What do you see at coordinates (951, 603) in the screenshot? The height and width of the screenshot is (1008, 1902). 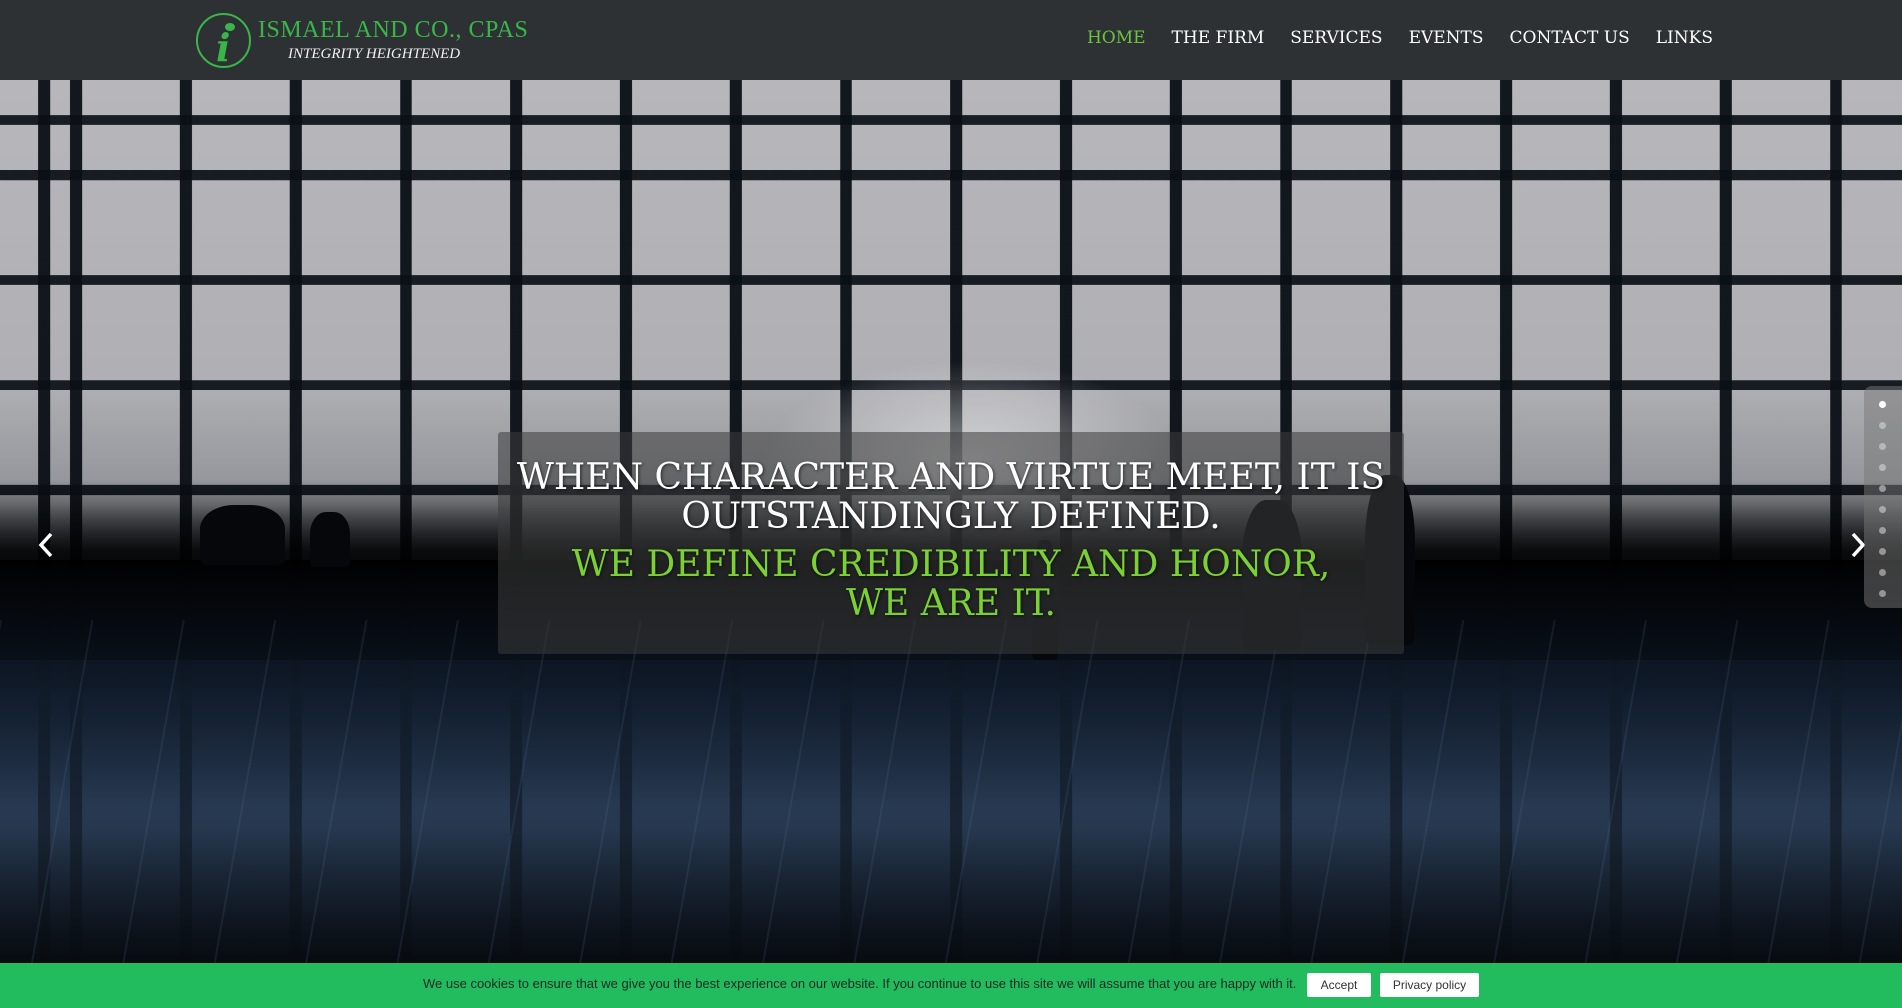 I see `slide-subline-line2: WE ARE IT.` at bounding box center [951, 603].